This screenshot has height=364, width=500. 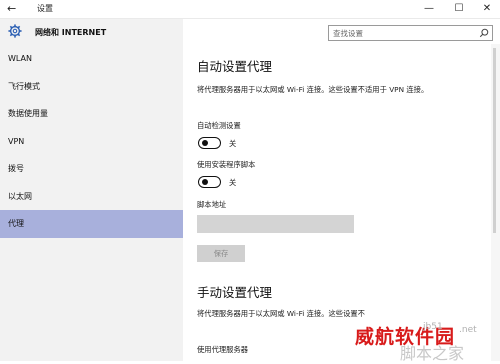 What do you see at coordinates (468, 330) in the screenshot?
I see `watermark-net: .net` at bounding box center [468, 330].